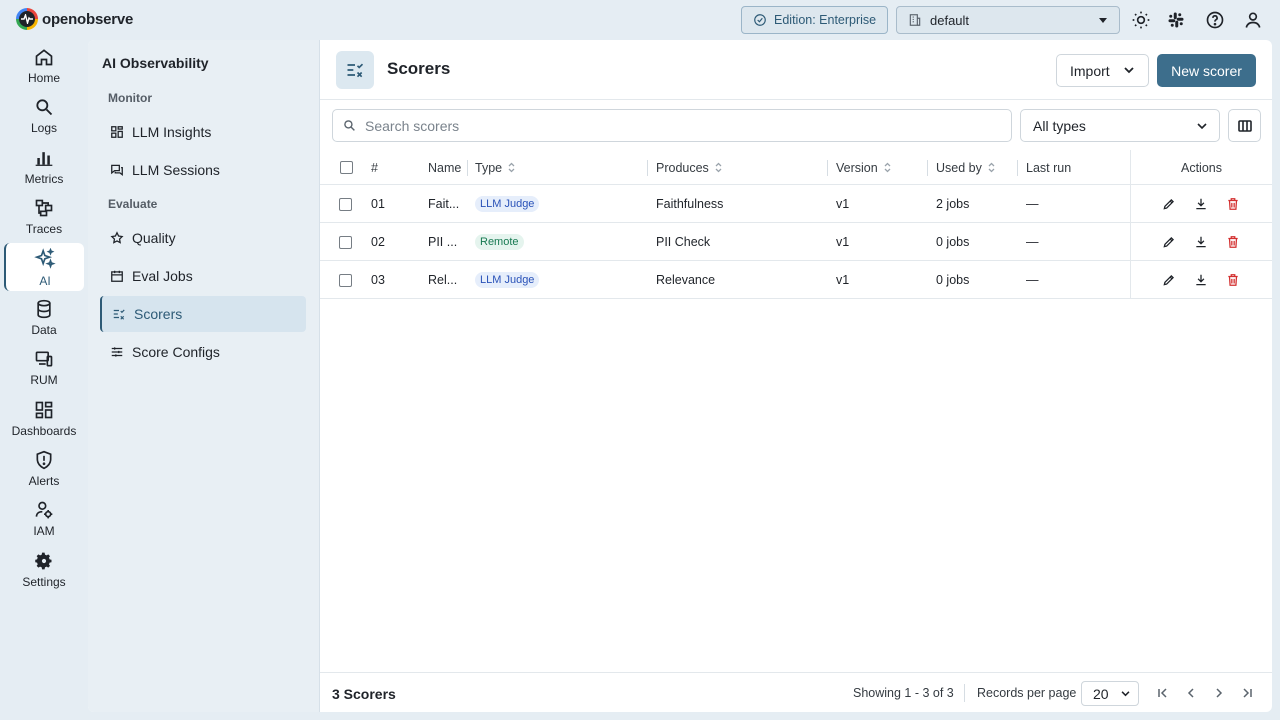 This screenshot has height=720, width=1280. What do you see at coordinates (44, 368) in the screenshot?
I see `rail-item-rum: RUM` at bounding box center [44, 368].